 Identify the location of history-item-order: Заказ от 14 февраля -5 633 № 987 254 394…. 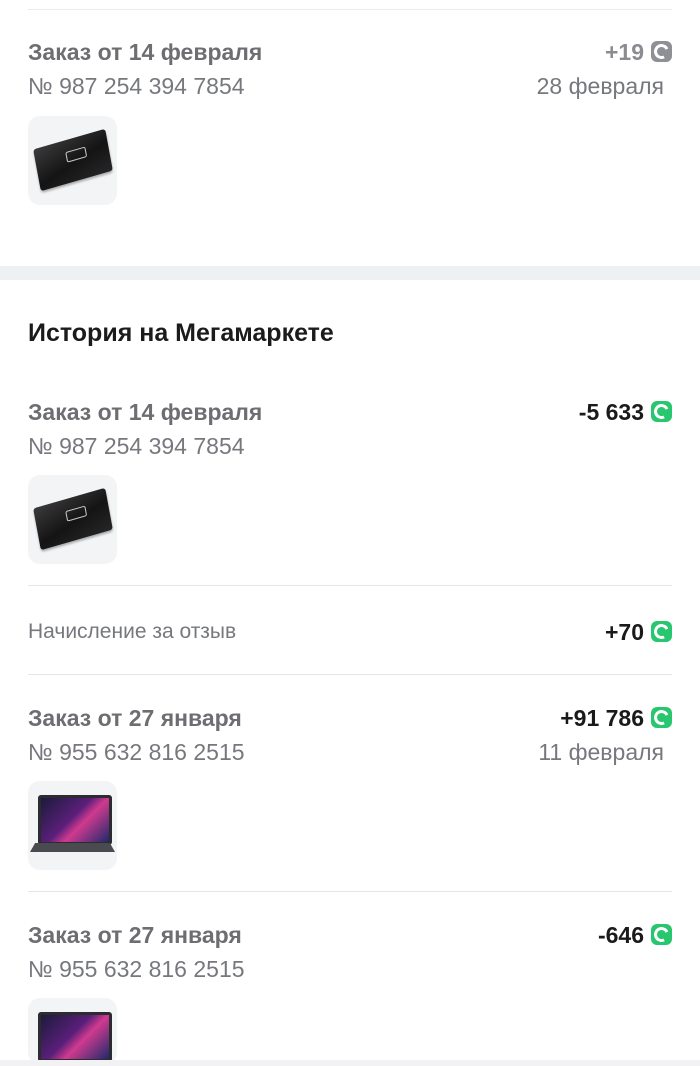
(350, 479).